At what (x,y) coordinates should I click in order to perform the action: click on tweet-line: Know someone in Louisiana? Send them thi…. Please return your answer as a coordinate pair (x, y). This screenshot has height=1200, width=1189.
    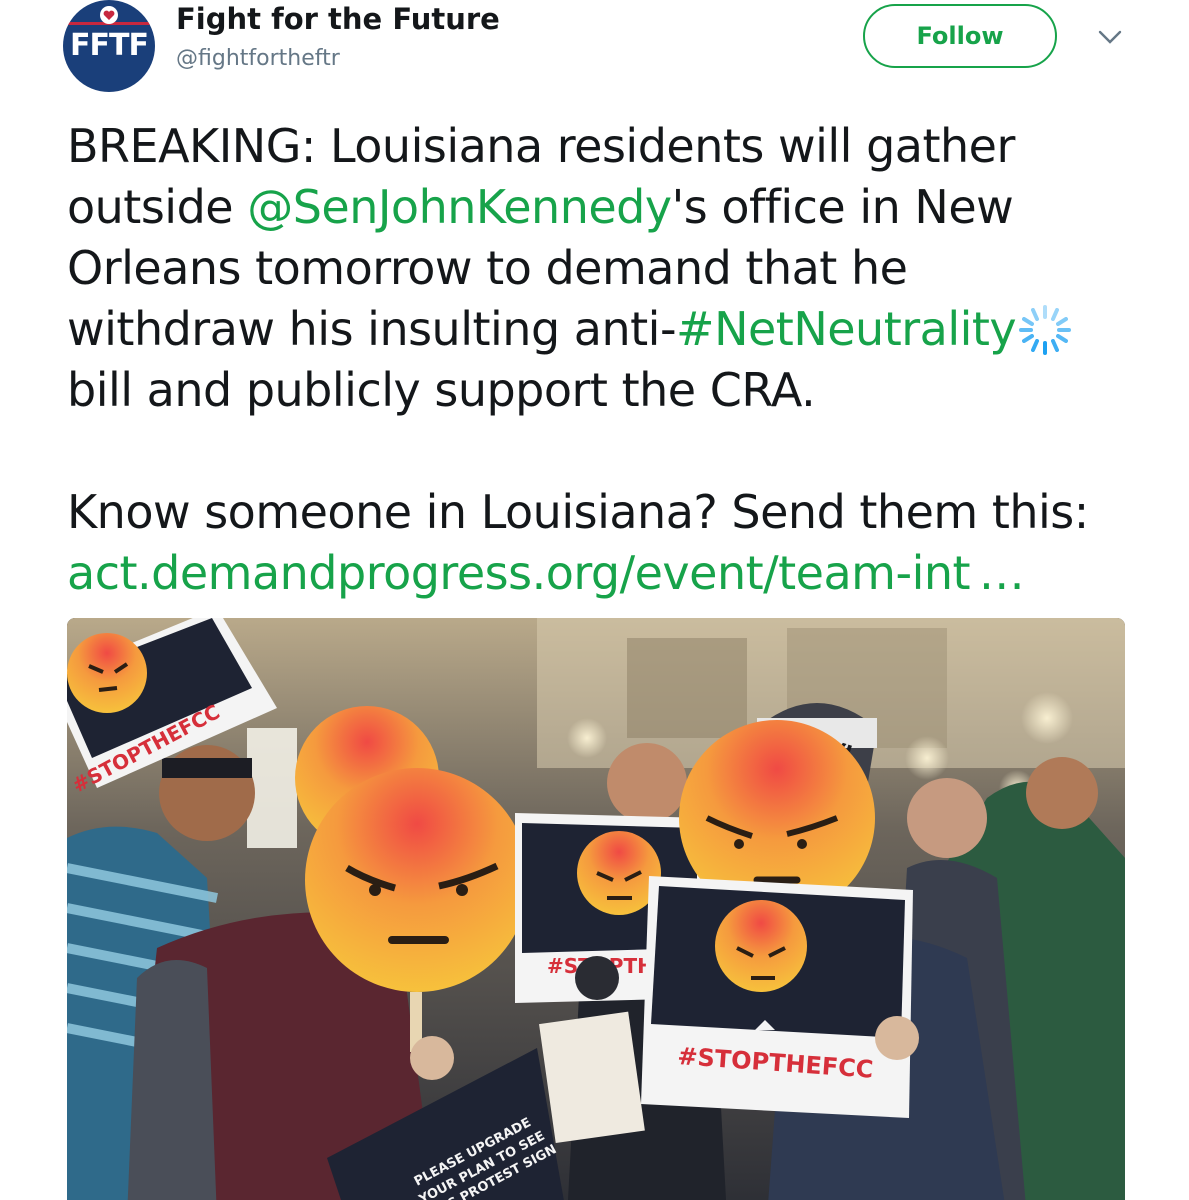
    Looking at the image, I should click on (578, 512).